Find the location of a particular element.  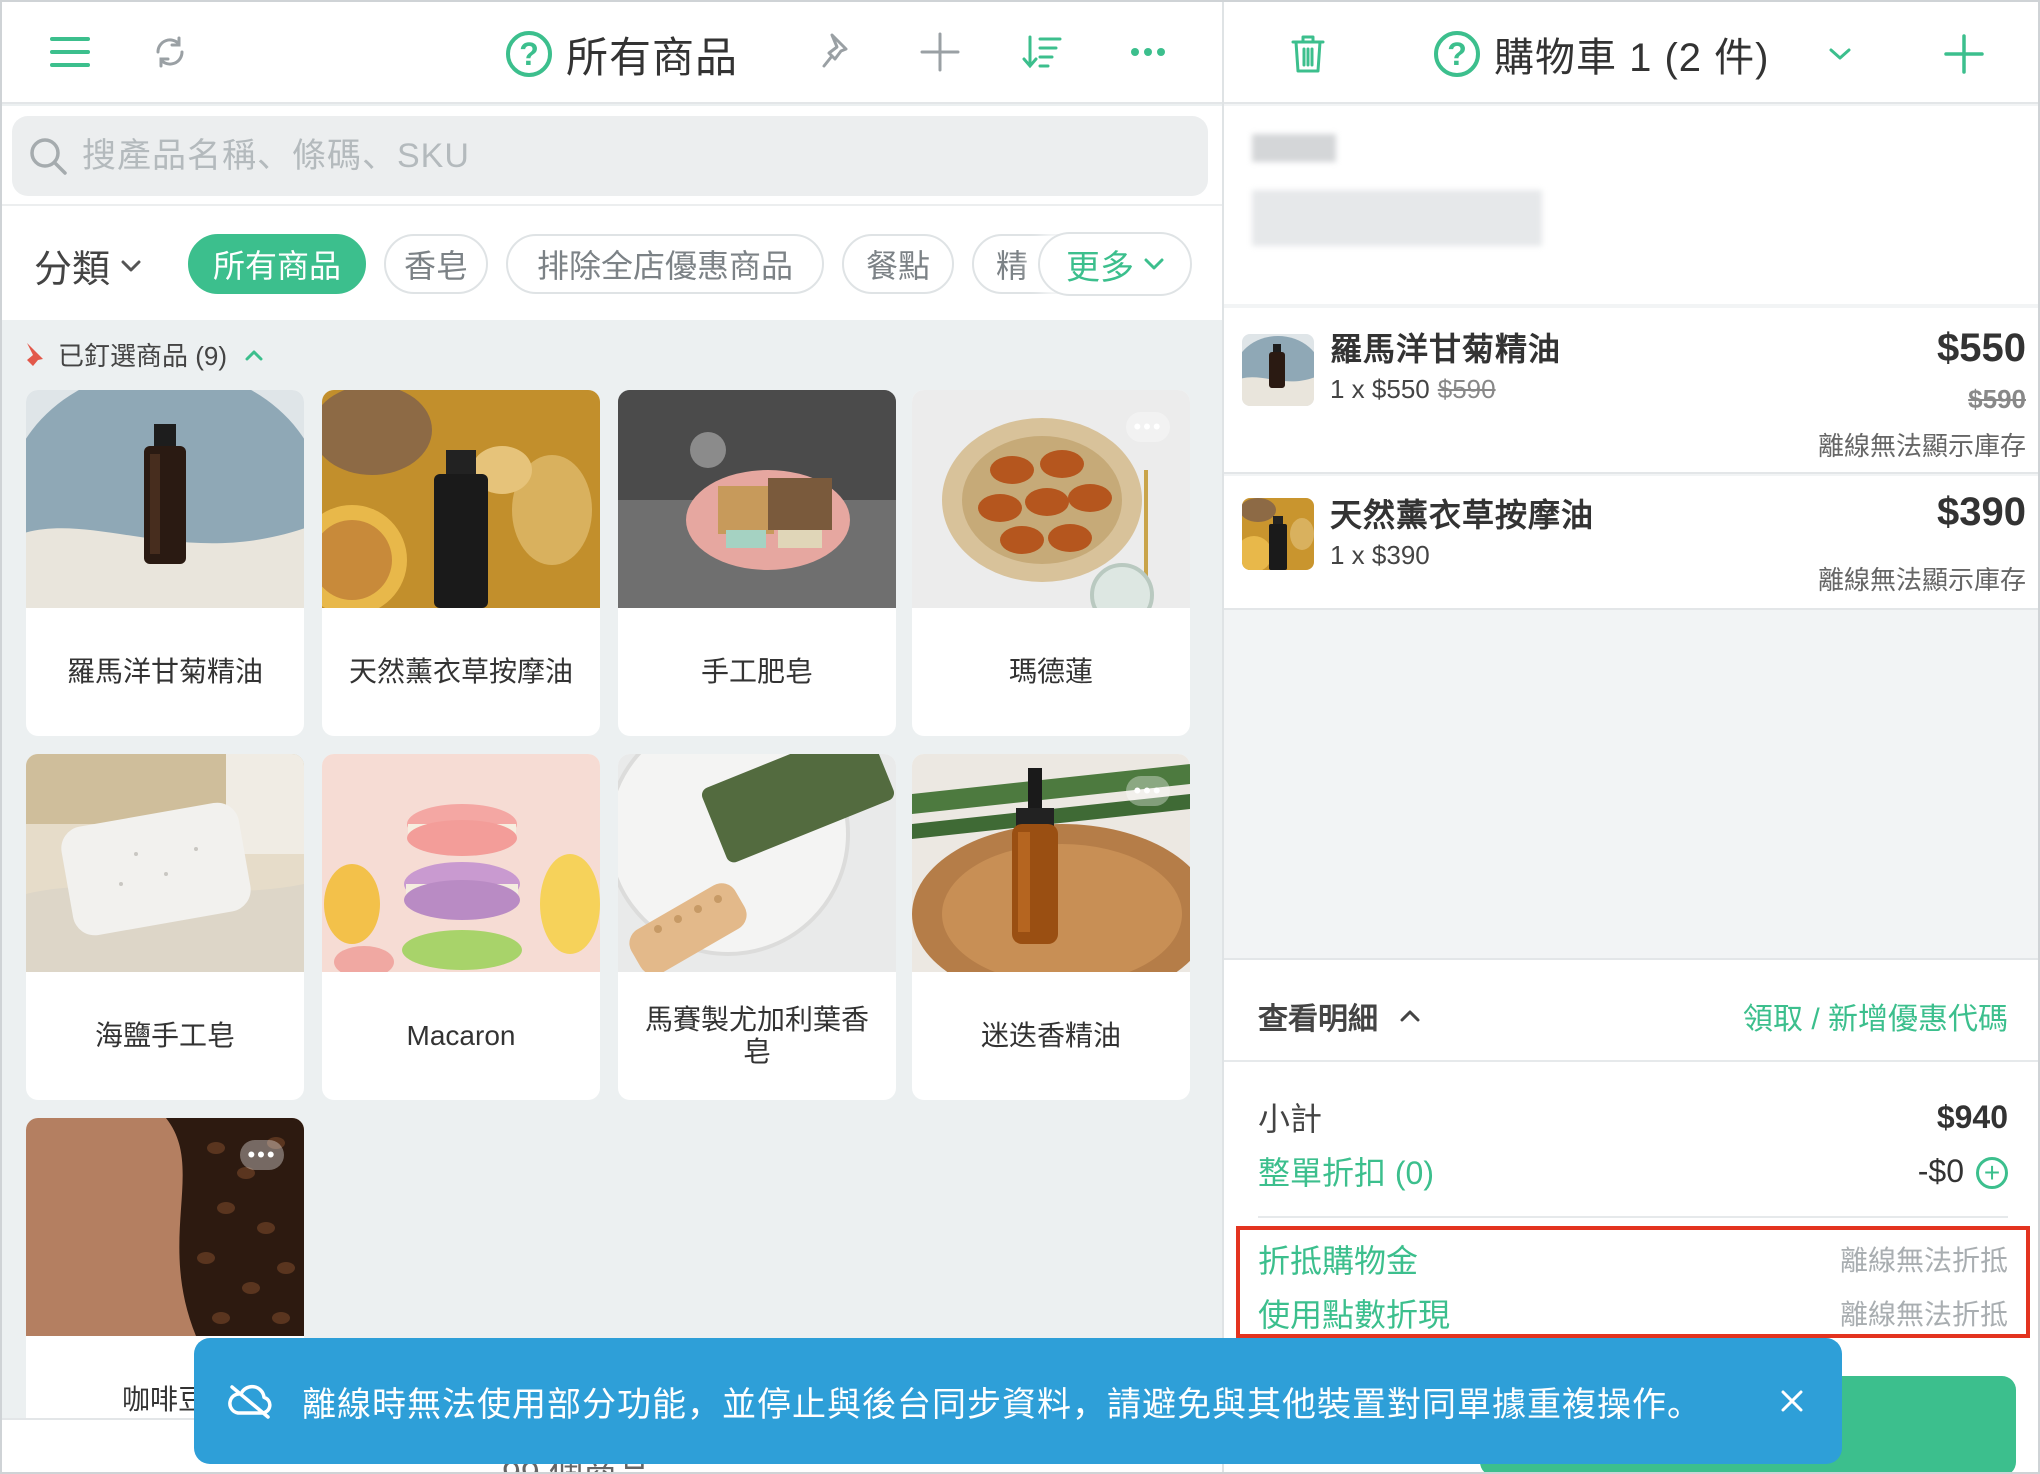

more-icon is located at coordinates (1148, 52).